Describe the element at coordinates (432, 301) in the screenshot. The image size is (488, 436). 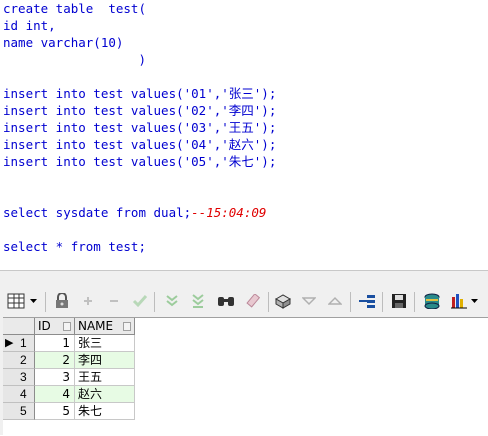
I see `export-icon` at that location.